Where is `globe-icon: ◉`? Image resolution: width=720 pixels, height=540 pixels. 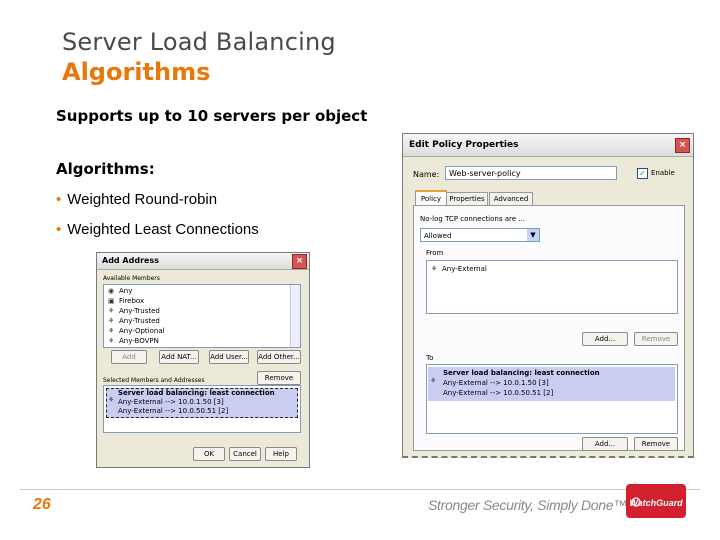
globe-icon: ◉ is located at coordinates (111, 291).